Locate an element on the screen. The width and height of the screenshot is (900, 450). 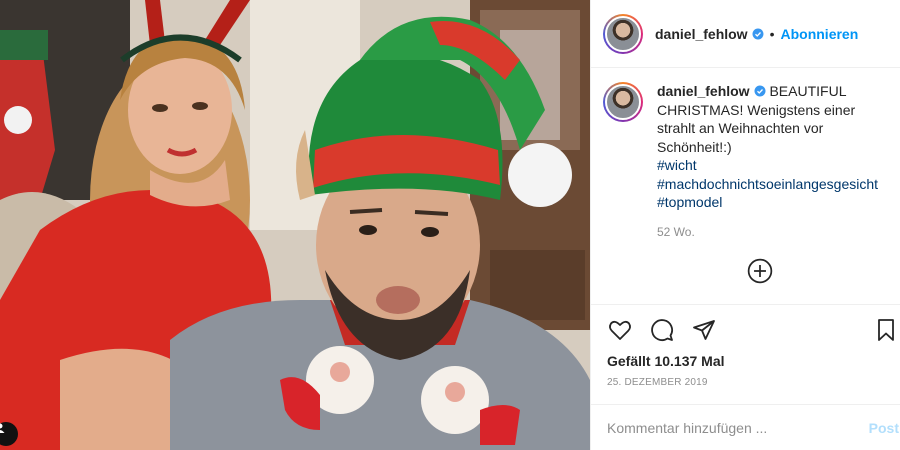
post-actions: Gefällt 10.137 Mal 25. Dezember 2019 is located at coordinates (745, 346).